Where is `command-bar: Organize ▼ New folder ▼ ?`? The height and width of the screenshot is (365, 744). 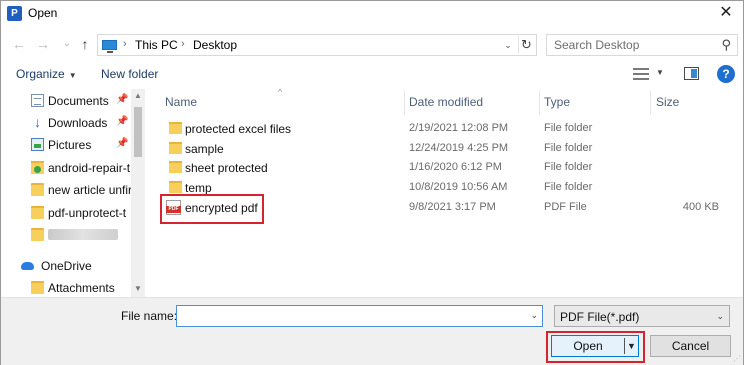
command-bar: Organize ▼ New folder ▼ ? is located at coordinates (372, 75).